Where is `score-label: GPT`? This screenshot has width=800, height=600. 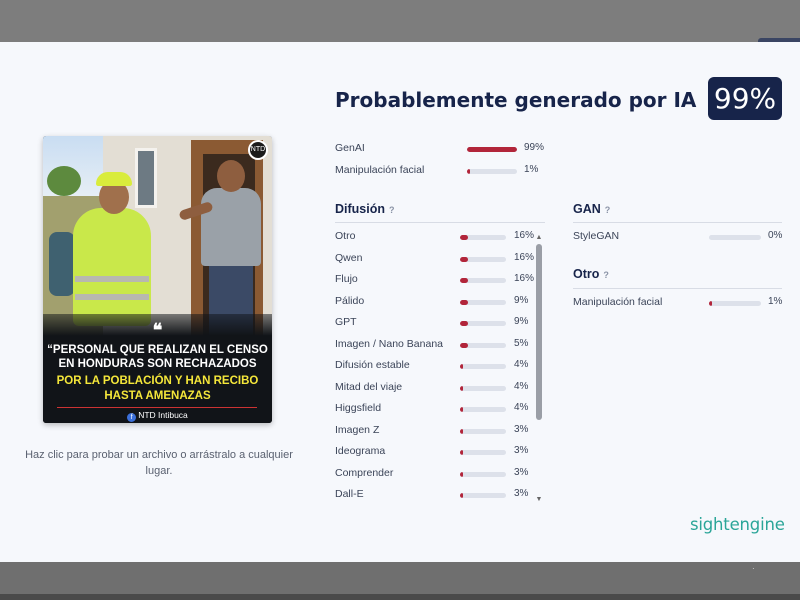
score-label: GPT is located at coordinates (346, 322).